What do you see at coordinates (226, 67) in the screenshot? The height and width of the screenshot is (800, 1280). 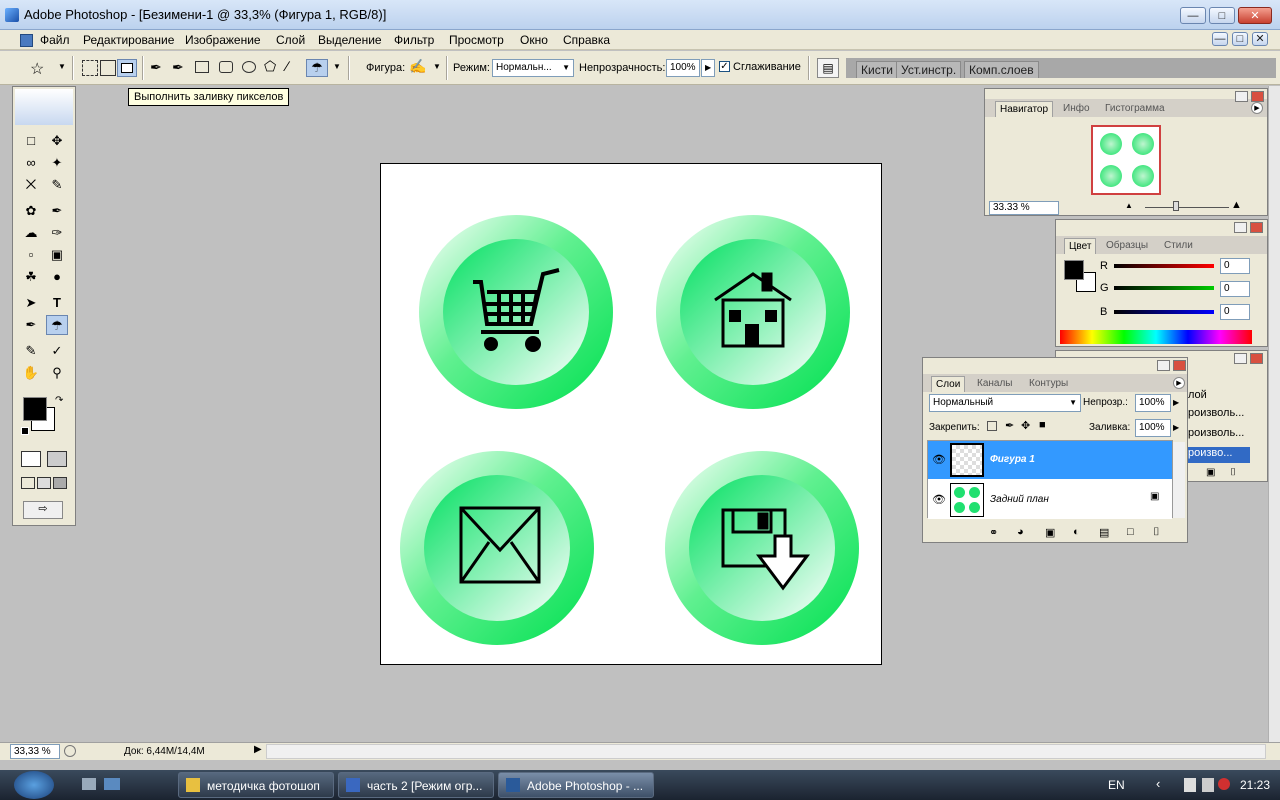 I see `rounded-rectangle-icon` at bounding box center [226, 67].